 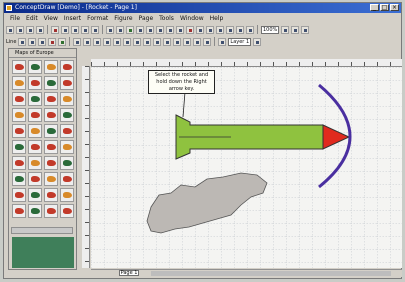 I want to click on text-tool-icon, so click(x=120, y=29).